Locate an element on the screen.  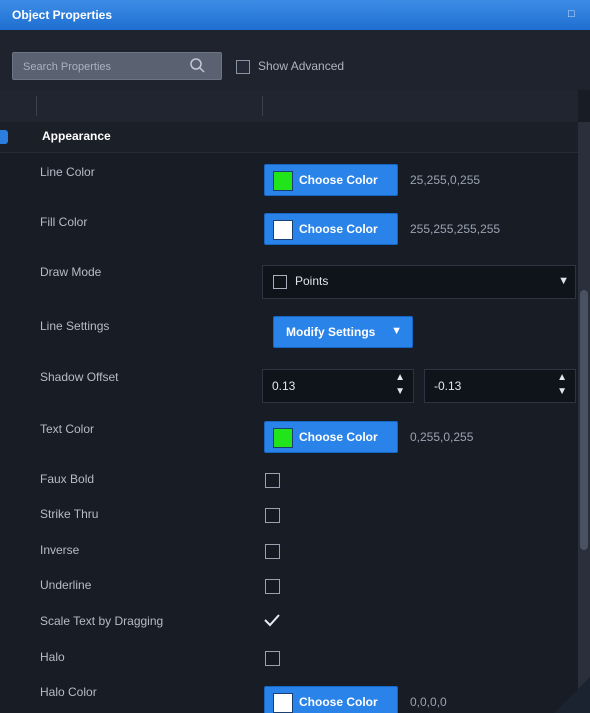
section-appearance: Appearance is located at coordinates (289, 137).